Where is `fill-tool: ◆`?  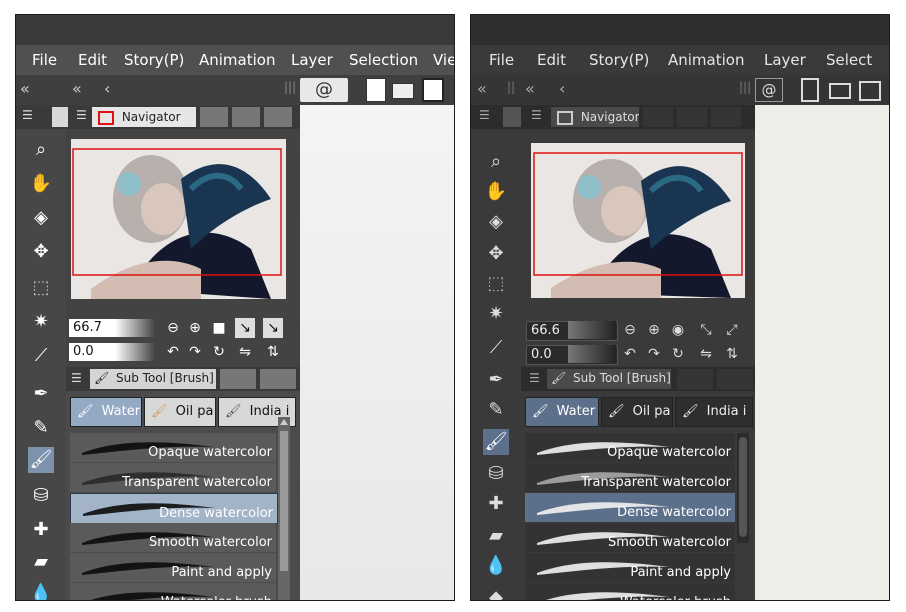
fill-tool: ◆ is located at coordinates (496, 592).